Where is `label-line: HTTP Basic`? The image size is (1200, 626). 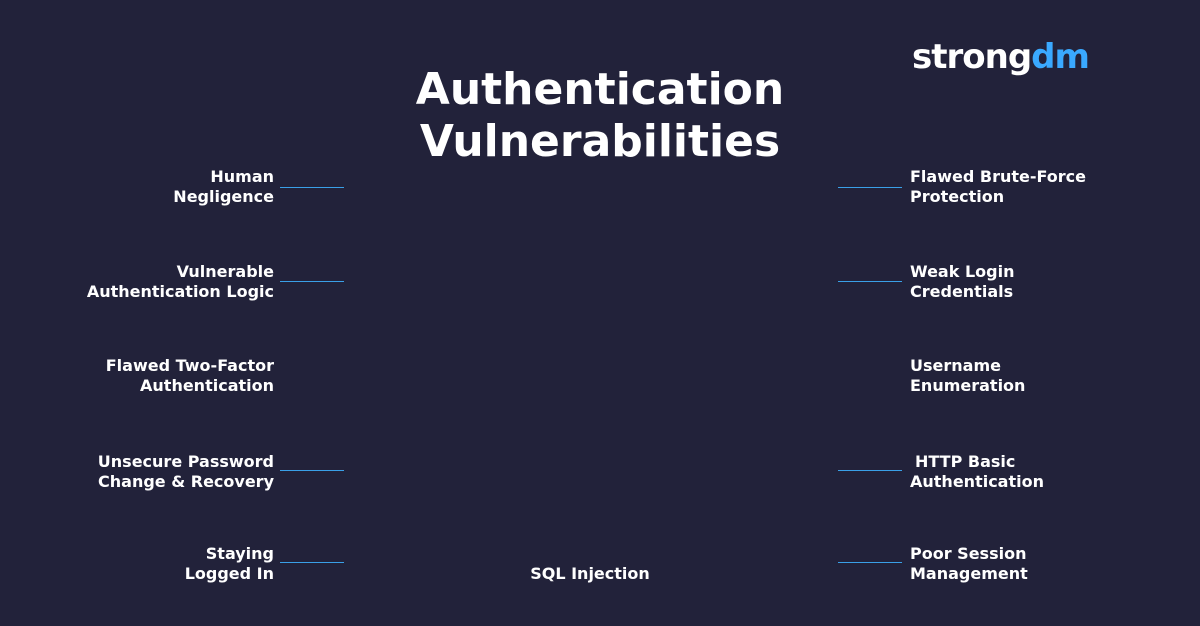
label-line: HTTP Basic is located at coordinates (965, 461).